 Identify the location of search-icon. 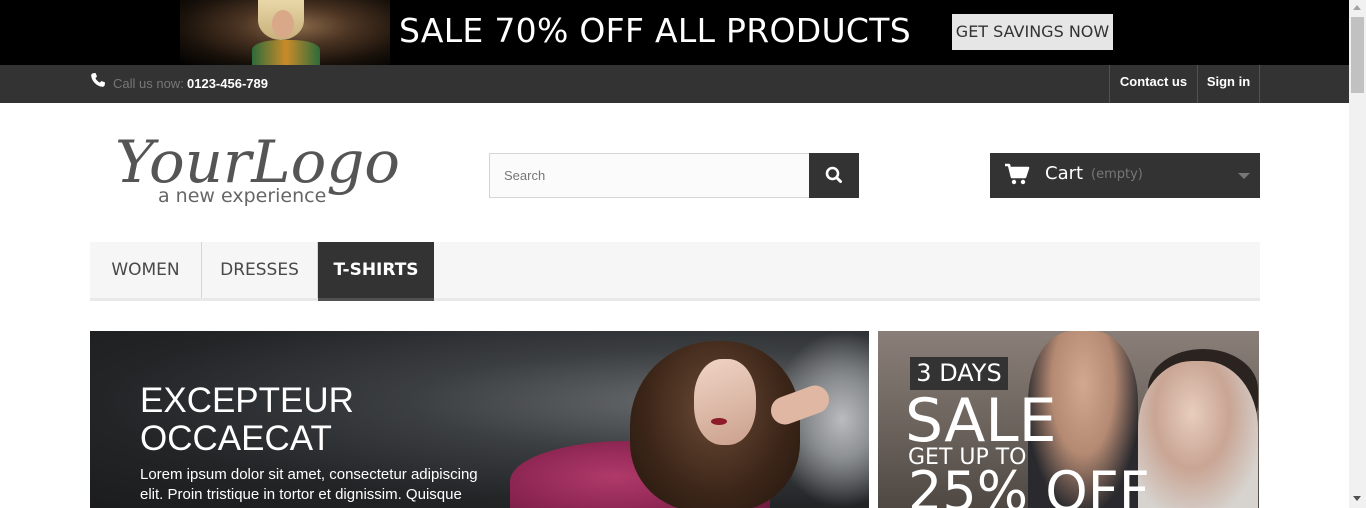
(833, 174).